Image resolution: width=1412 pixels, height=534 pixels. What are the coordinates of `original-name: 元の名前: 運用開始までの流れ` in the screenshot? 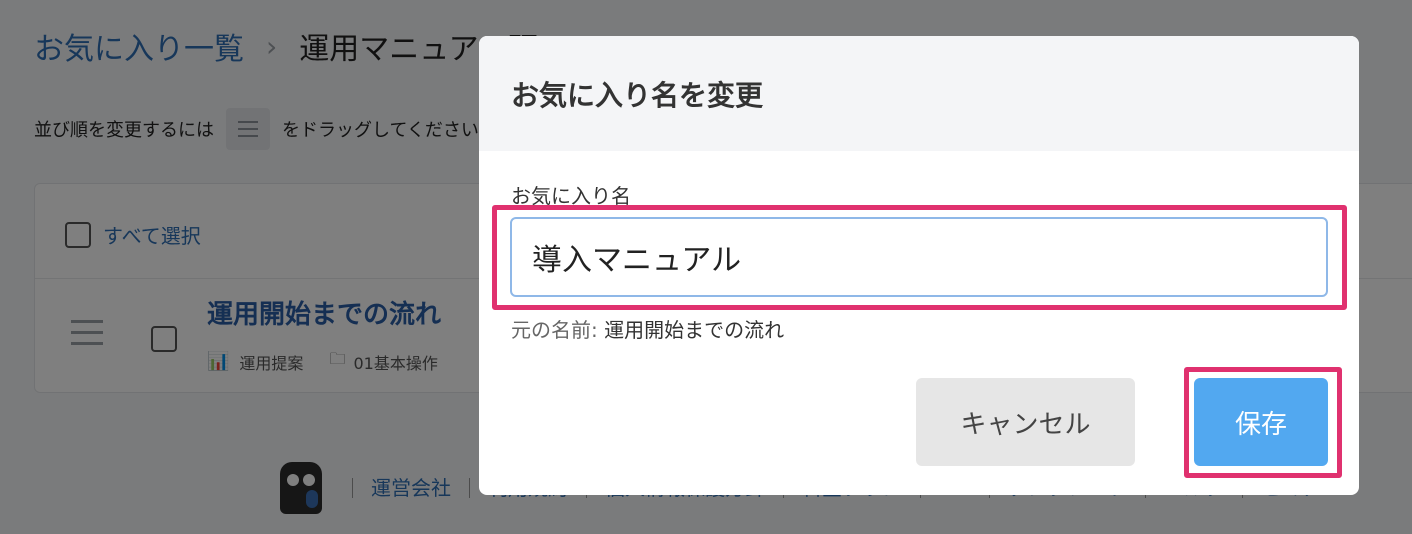 It's located at (647, 328).